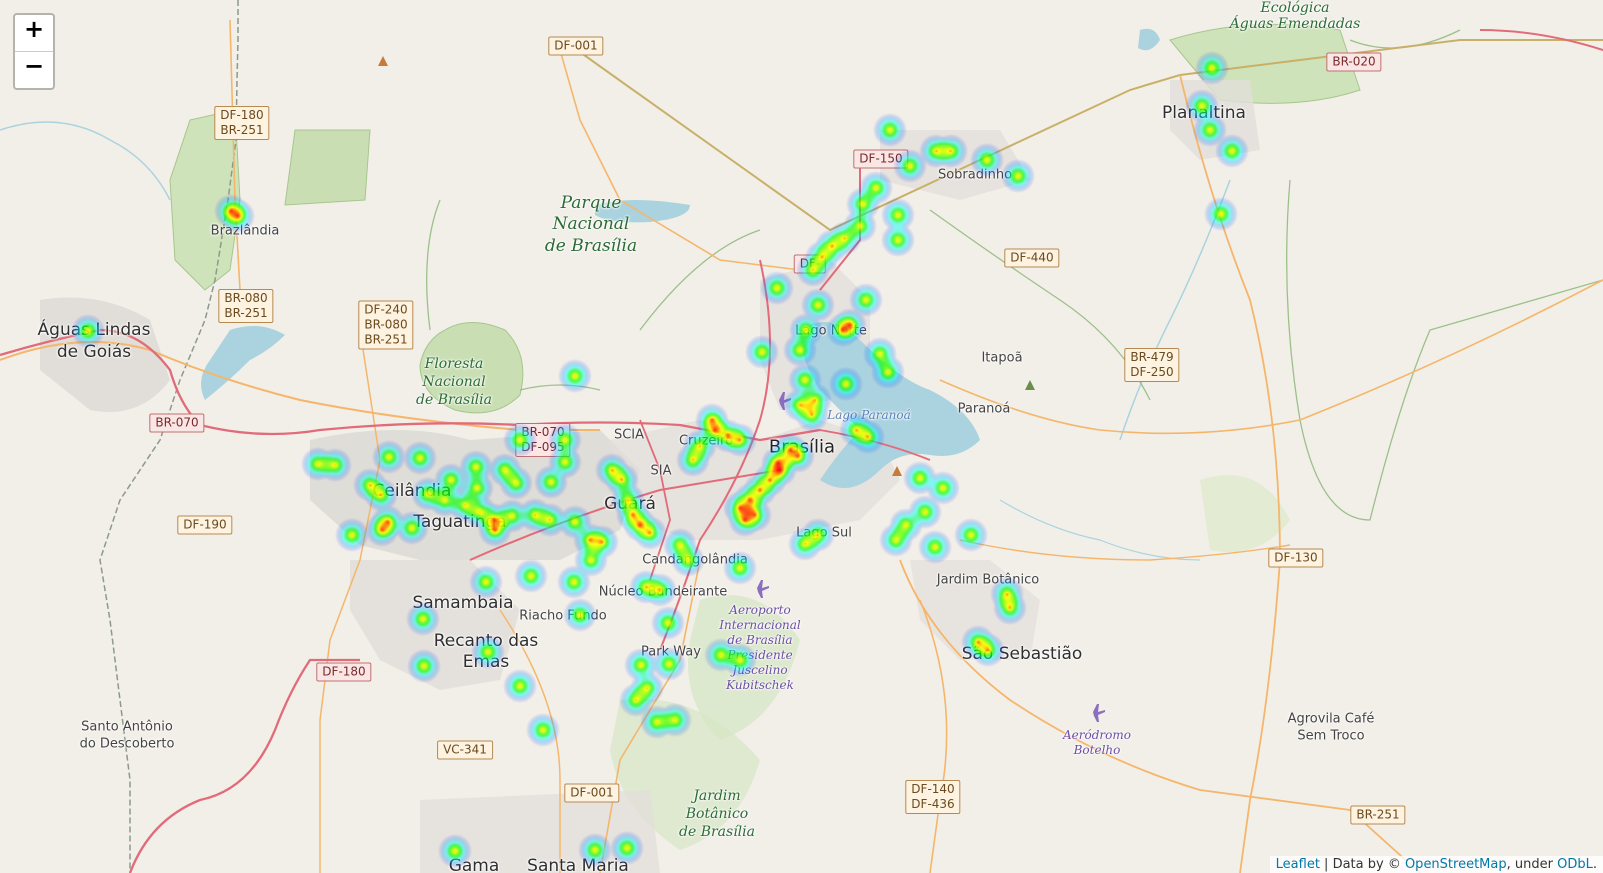 The width and height of the screenshot is (1603, 873). Describe the element at coordinates (1298, 864) in the screenshot. I see `leaflet-link: Leaflet` at that location.